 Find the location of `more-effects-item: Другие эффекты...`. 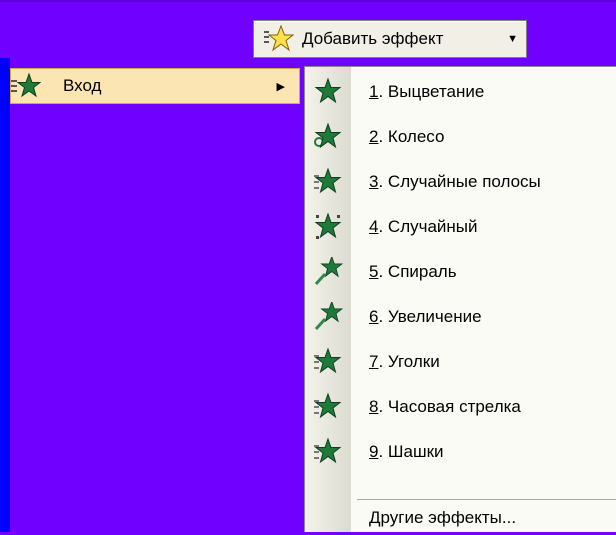

more-effects-item: Другие эффекты... is located at coordinates (442, 518).